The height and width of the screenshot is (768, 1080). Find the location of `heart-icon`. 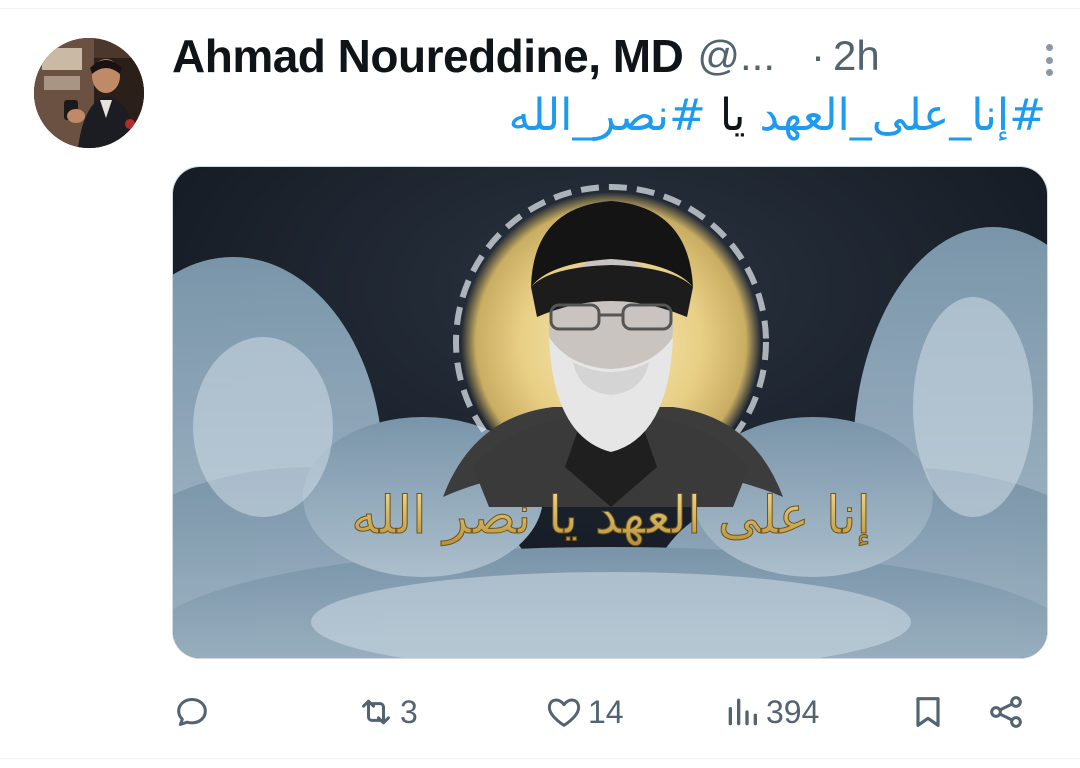

heart-icon is located at coordinates (564, 712).